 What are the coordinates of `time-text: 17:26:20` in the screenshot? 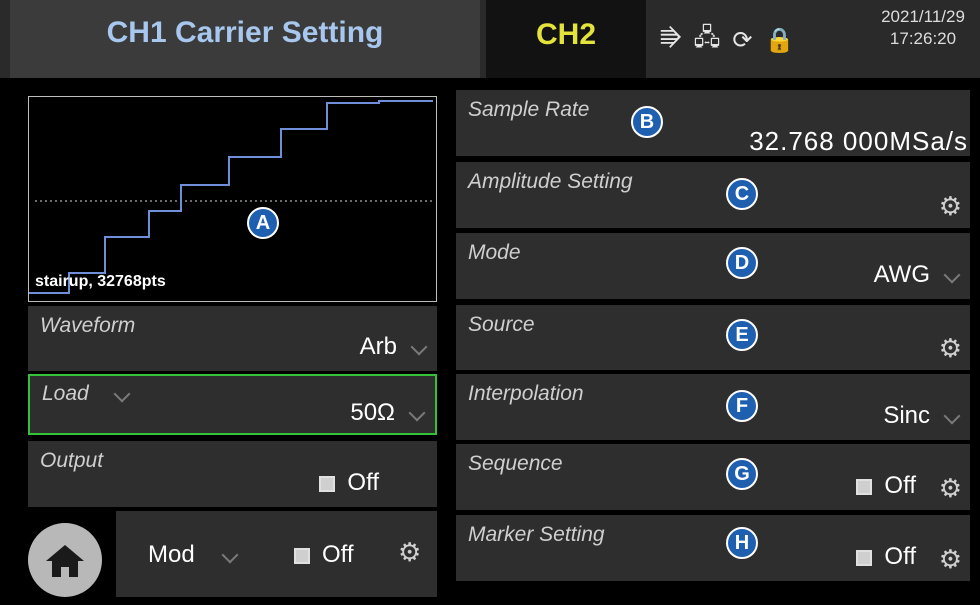 It's located at (923, 38).